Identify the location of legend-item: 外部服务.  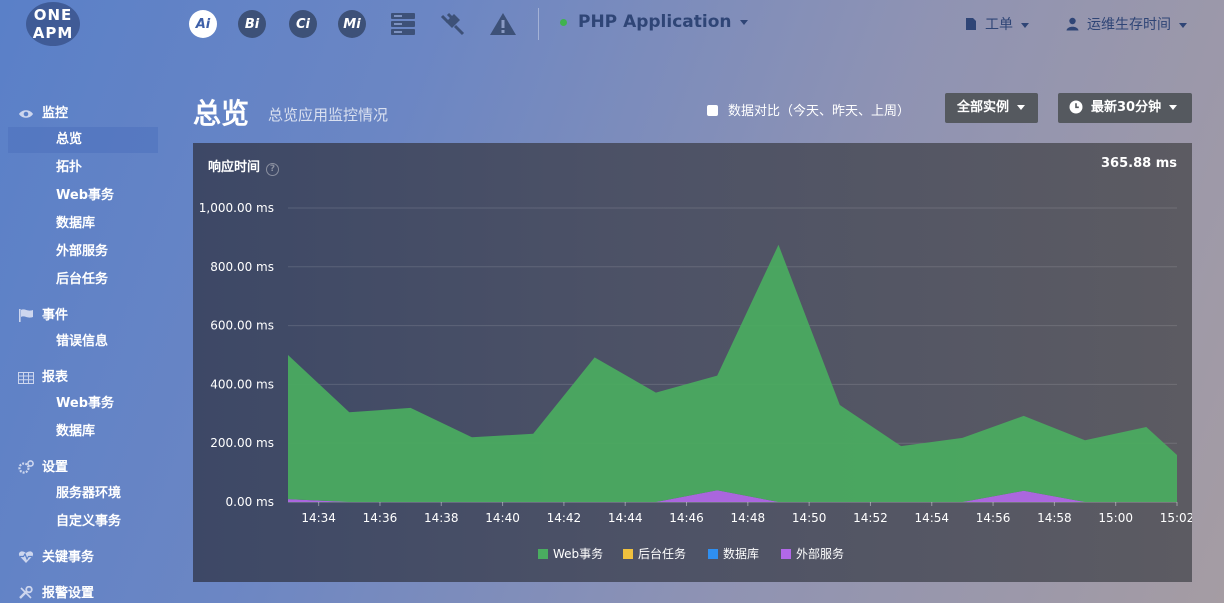
(812, 553).